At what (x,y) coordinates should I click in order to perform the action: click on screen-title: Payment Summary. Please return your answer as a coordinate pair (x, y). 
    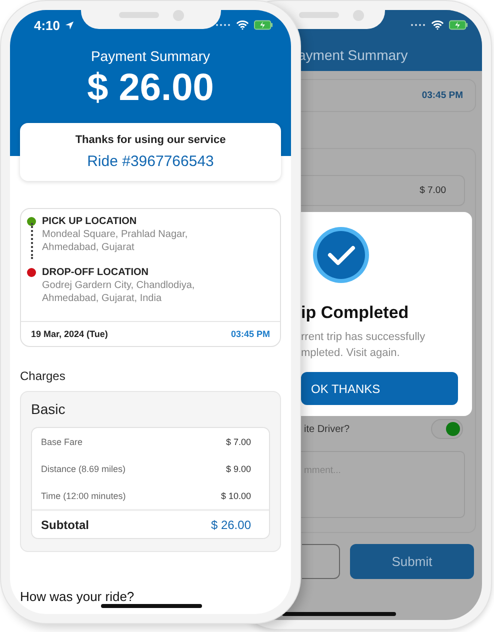
    Looking at the image, I should click on (151, 56).